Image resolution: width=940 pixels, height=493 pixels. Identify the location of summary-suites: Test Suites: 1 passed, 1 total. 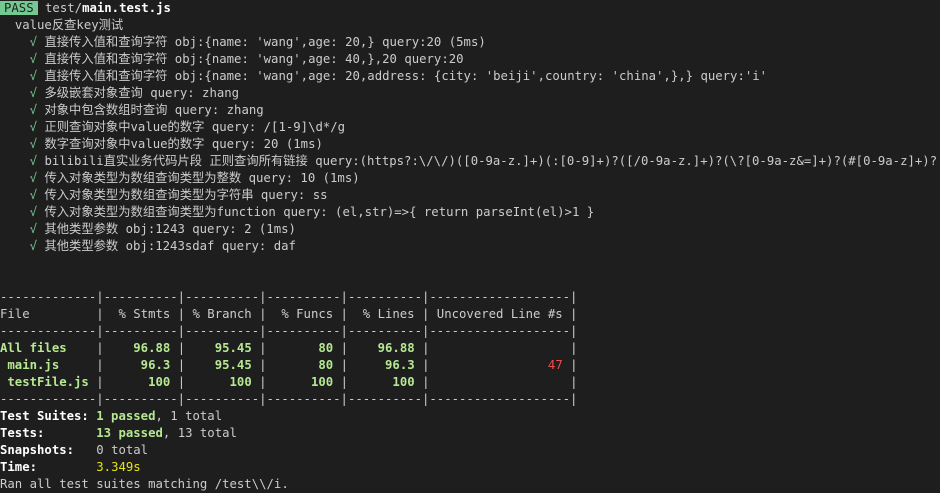
(111, 416).